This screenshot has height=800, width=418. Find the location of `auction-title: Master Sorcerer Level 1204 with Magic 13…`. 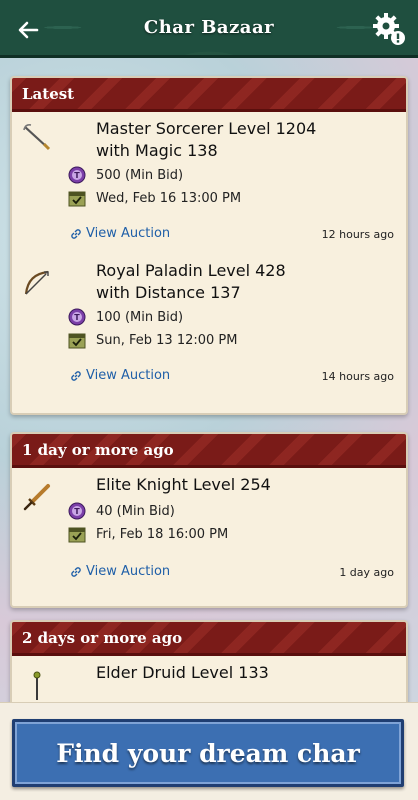

auction-title: Master Sorcerer Level 1204 with Magic 13… is located at coordinates (206, 139).